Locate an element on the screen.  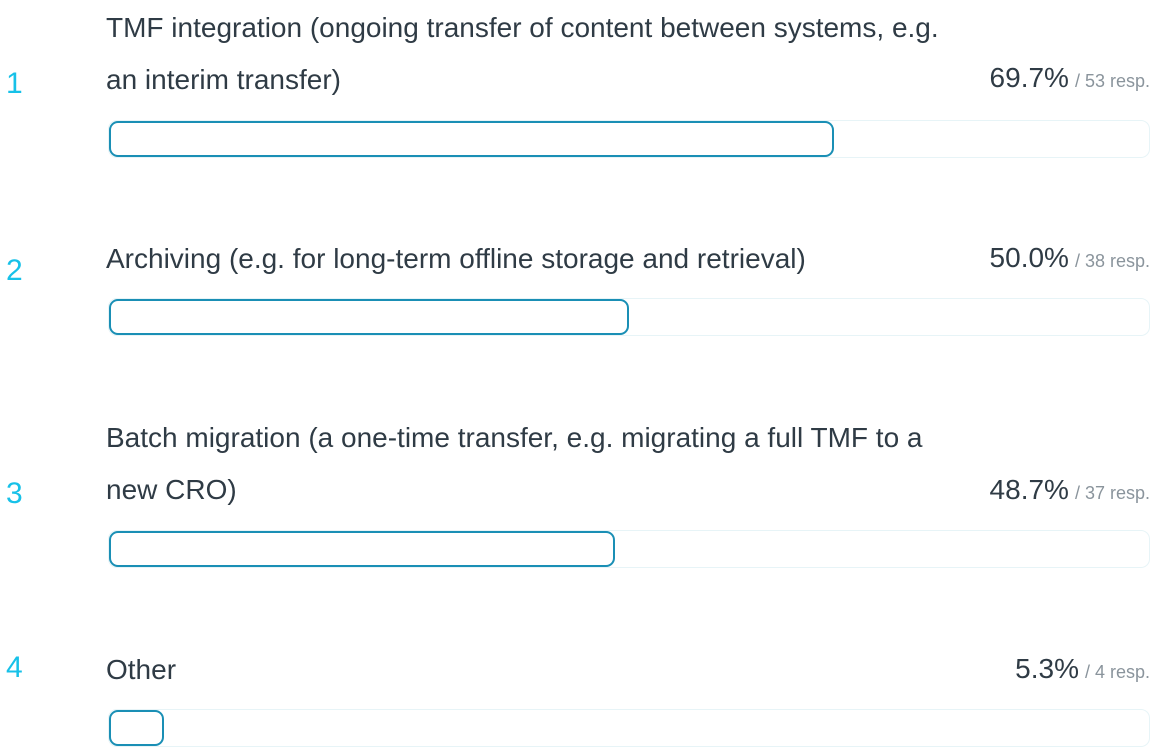
option-stat: 5.3%/ 4 resp. is located at coordinates (1082, 670).